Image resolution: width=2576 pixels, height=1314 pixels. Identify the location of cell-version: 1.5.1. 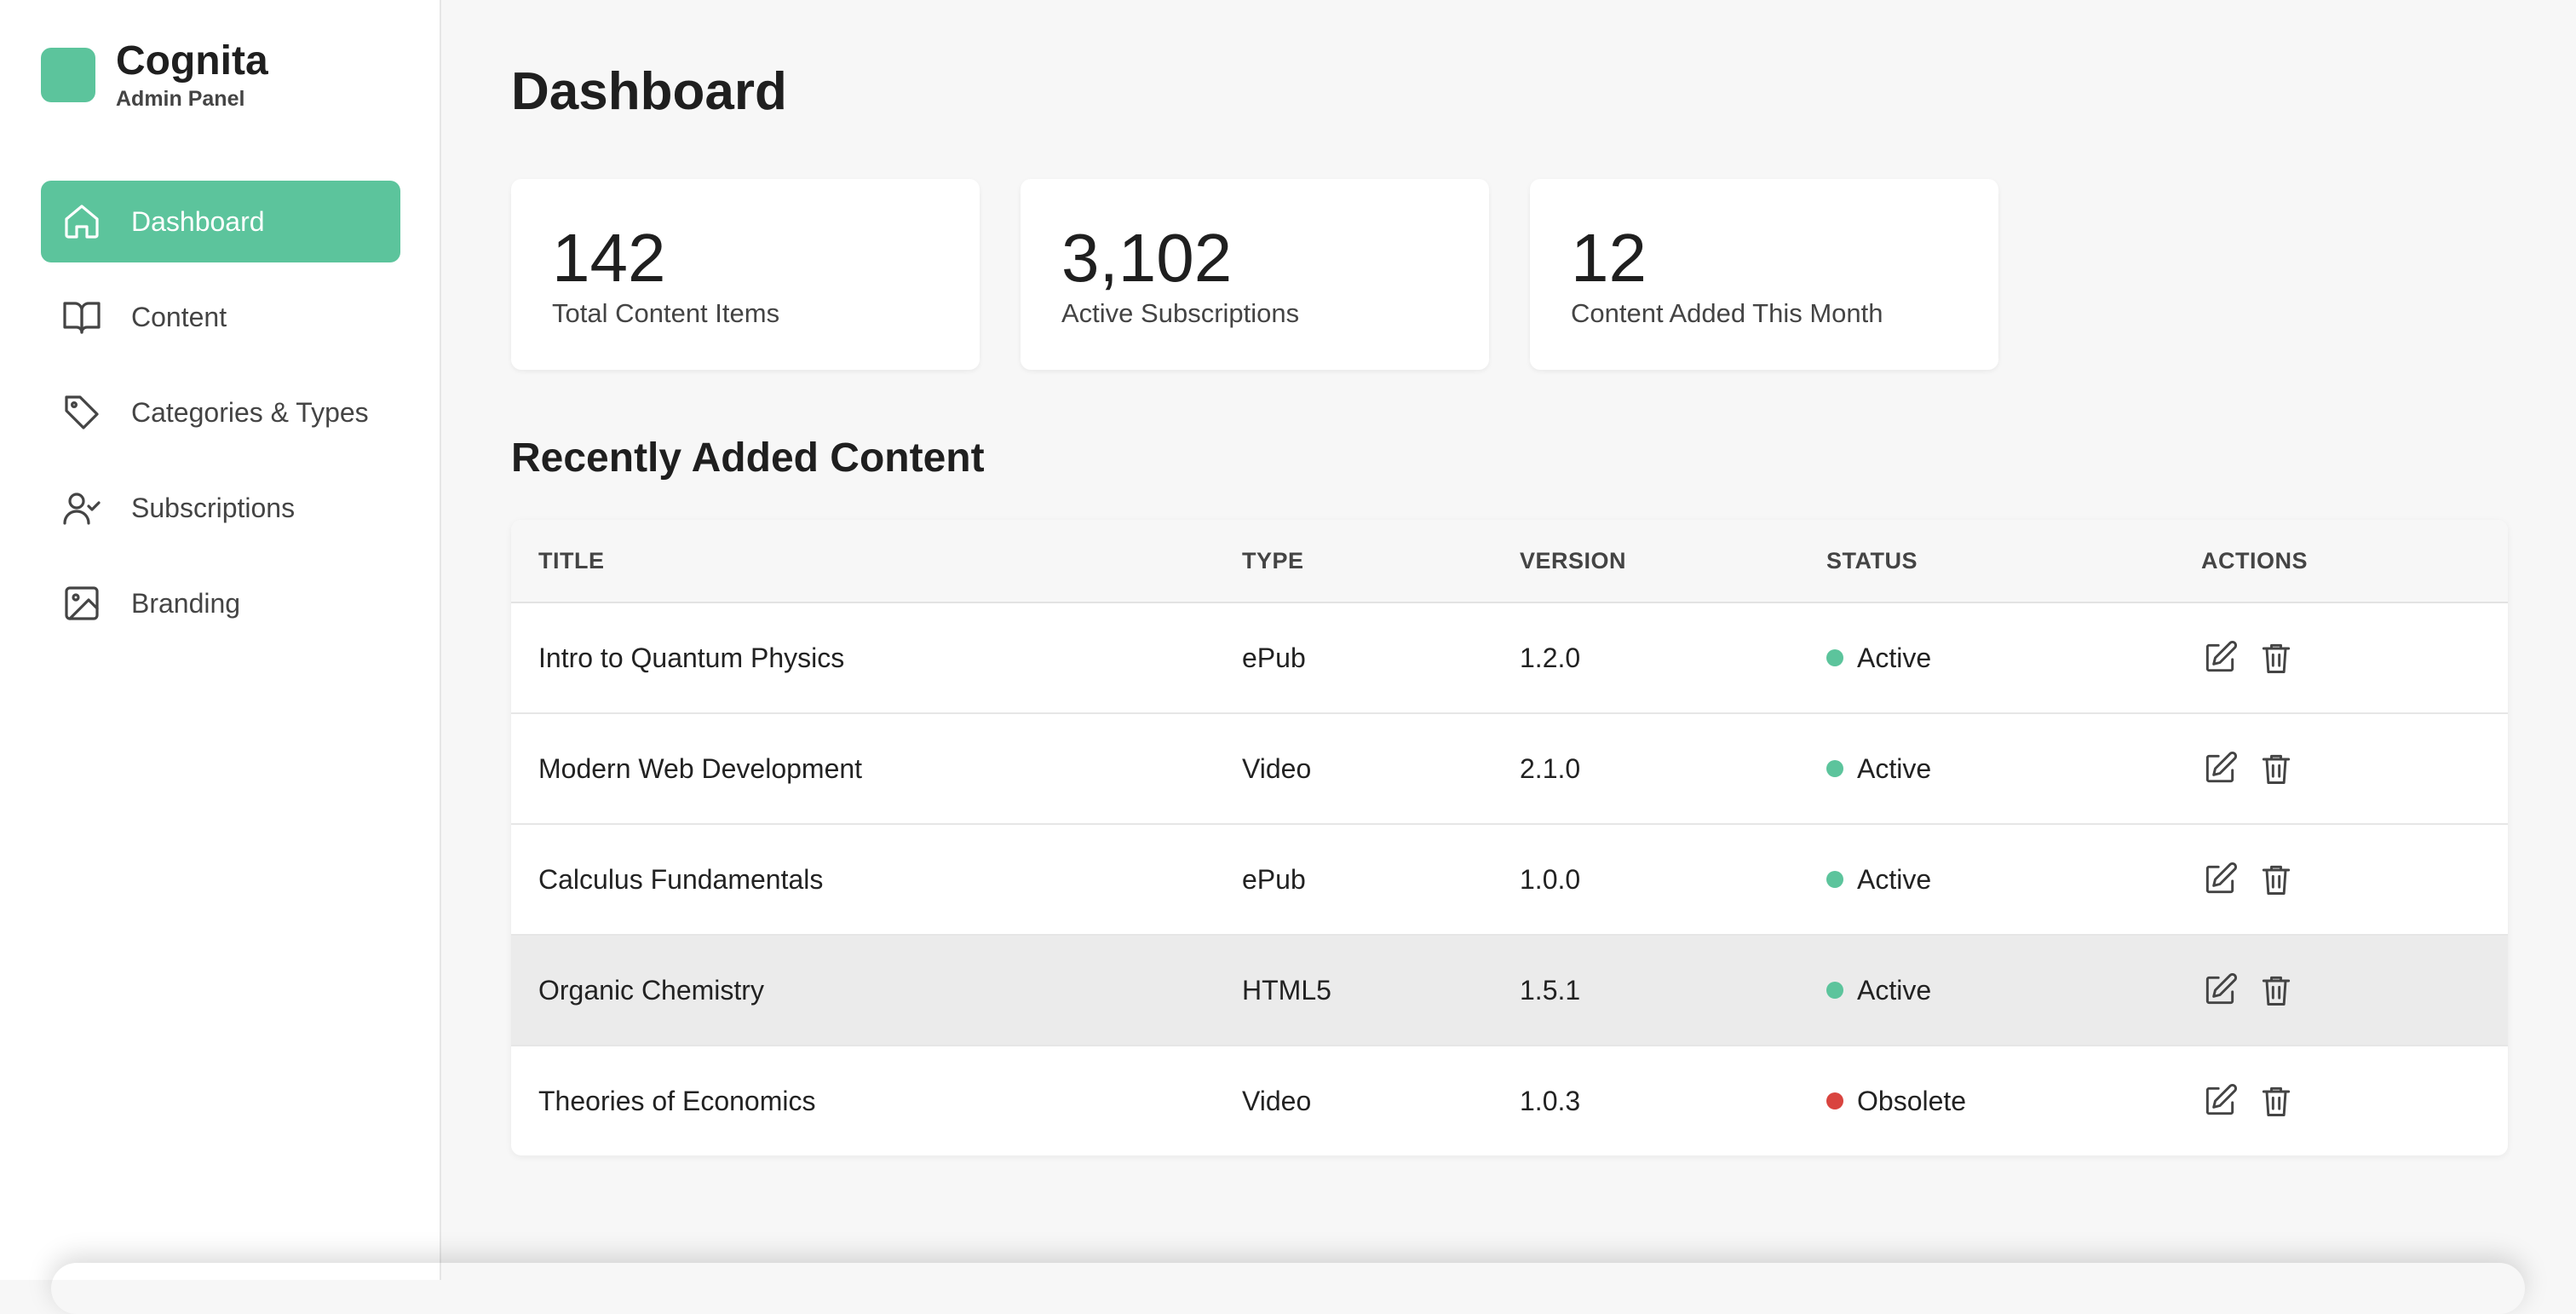
(1551, 990).